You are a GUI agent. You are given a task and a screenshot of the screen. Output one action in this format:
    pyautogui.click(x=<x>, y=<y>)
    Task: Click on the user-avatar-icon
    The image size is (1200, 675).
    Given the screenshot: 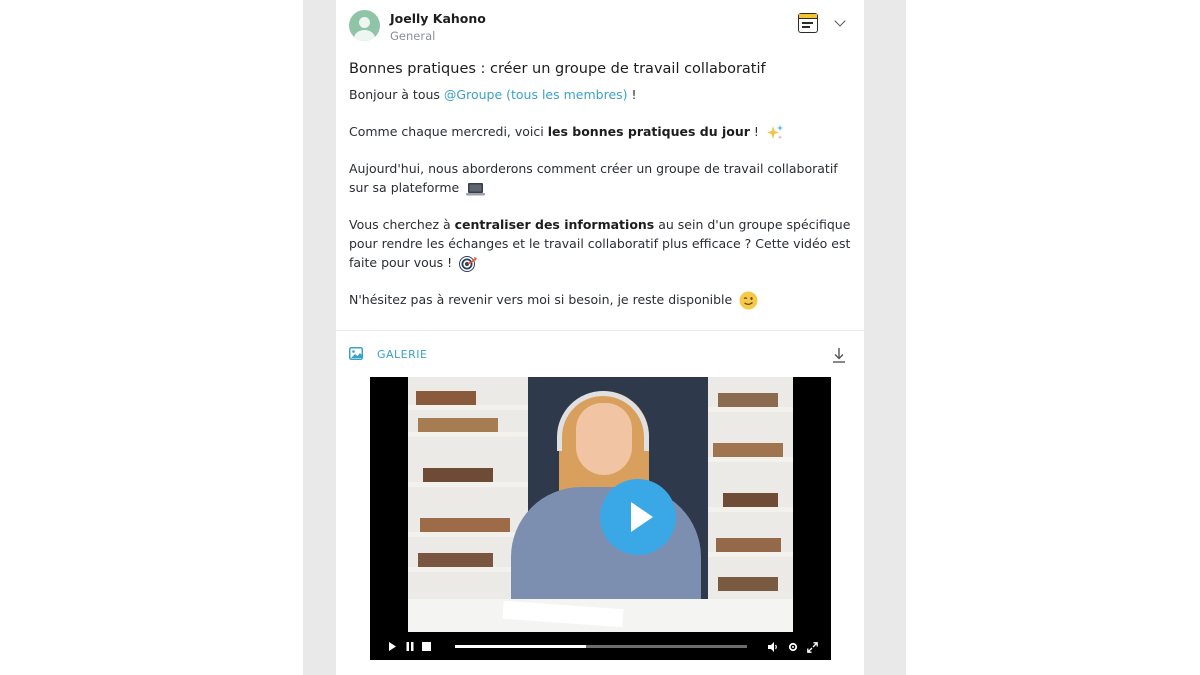 What is the action you would take?
    pyautogui.click(x=364, y=25)
    